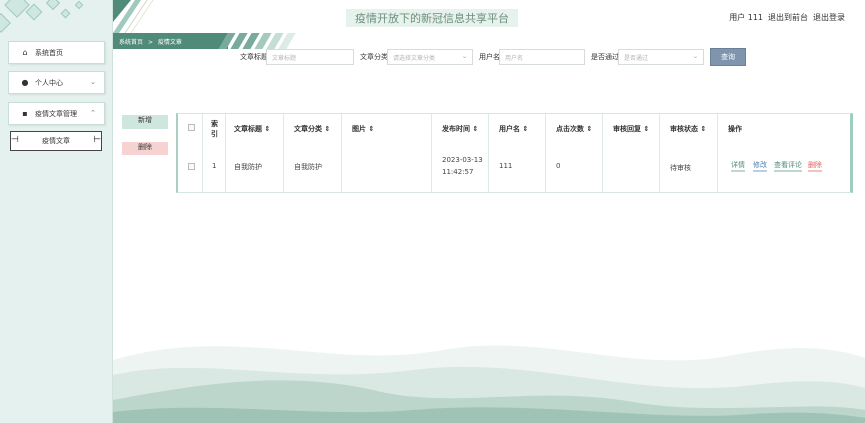  Describe the element at coordinates (49, 82) in the screenshot. I see `sidebar-item-label: 个人中心` at that location.